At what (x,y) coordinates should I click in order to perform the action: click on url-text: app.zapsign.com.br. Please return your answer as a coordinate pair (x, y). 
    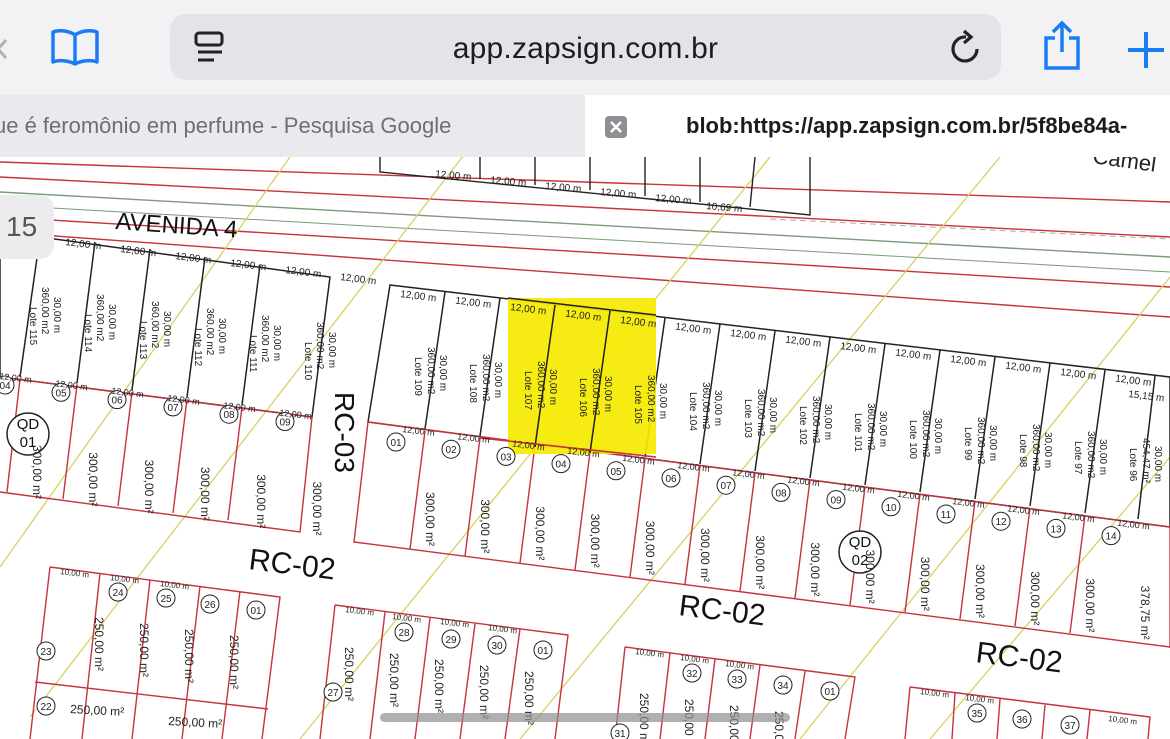
    Looking at the image, I should click on (585, 48).